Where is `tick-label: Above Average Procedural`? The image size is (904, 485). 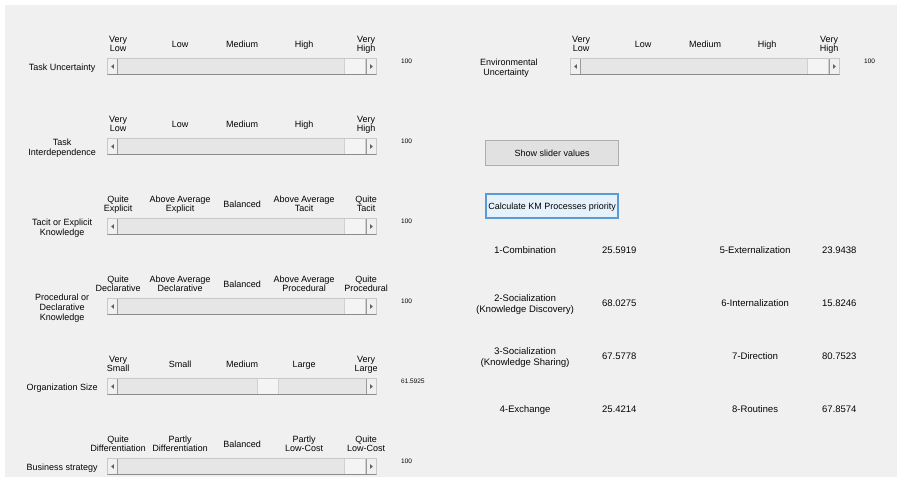
tick-label: Above Average Procedural is located at coordinates (304, 284).